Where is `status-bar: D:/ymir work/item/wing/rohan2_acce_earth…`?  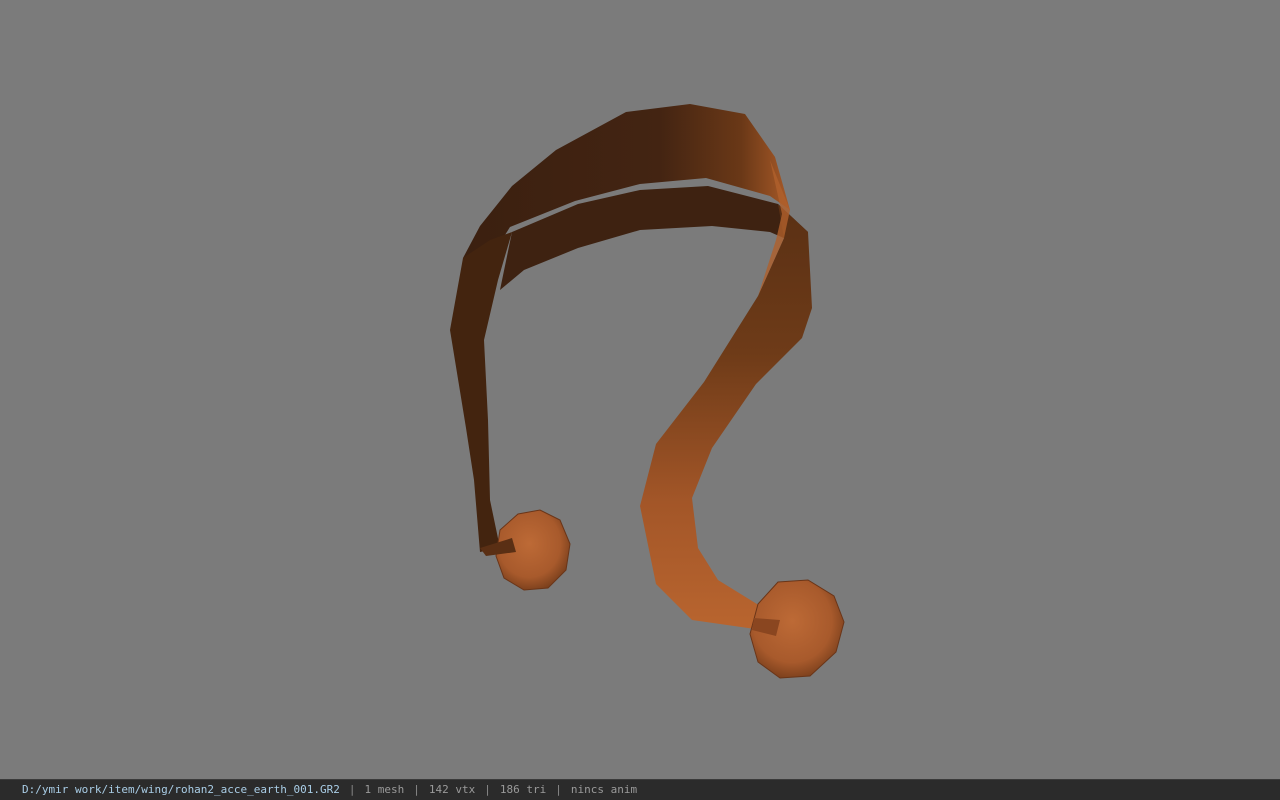 status-bar: D:/ymir work/item/wing/rohan2_acce_earth… is located at coordinates (640, 789).